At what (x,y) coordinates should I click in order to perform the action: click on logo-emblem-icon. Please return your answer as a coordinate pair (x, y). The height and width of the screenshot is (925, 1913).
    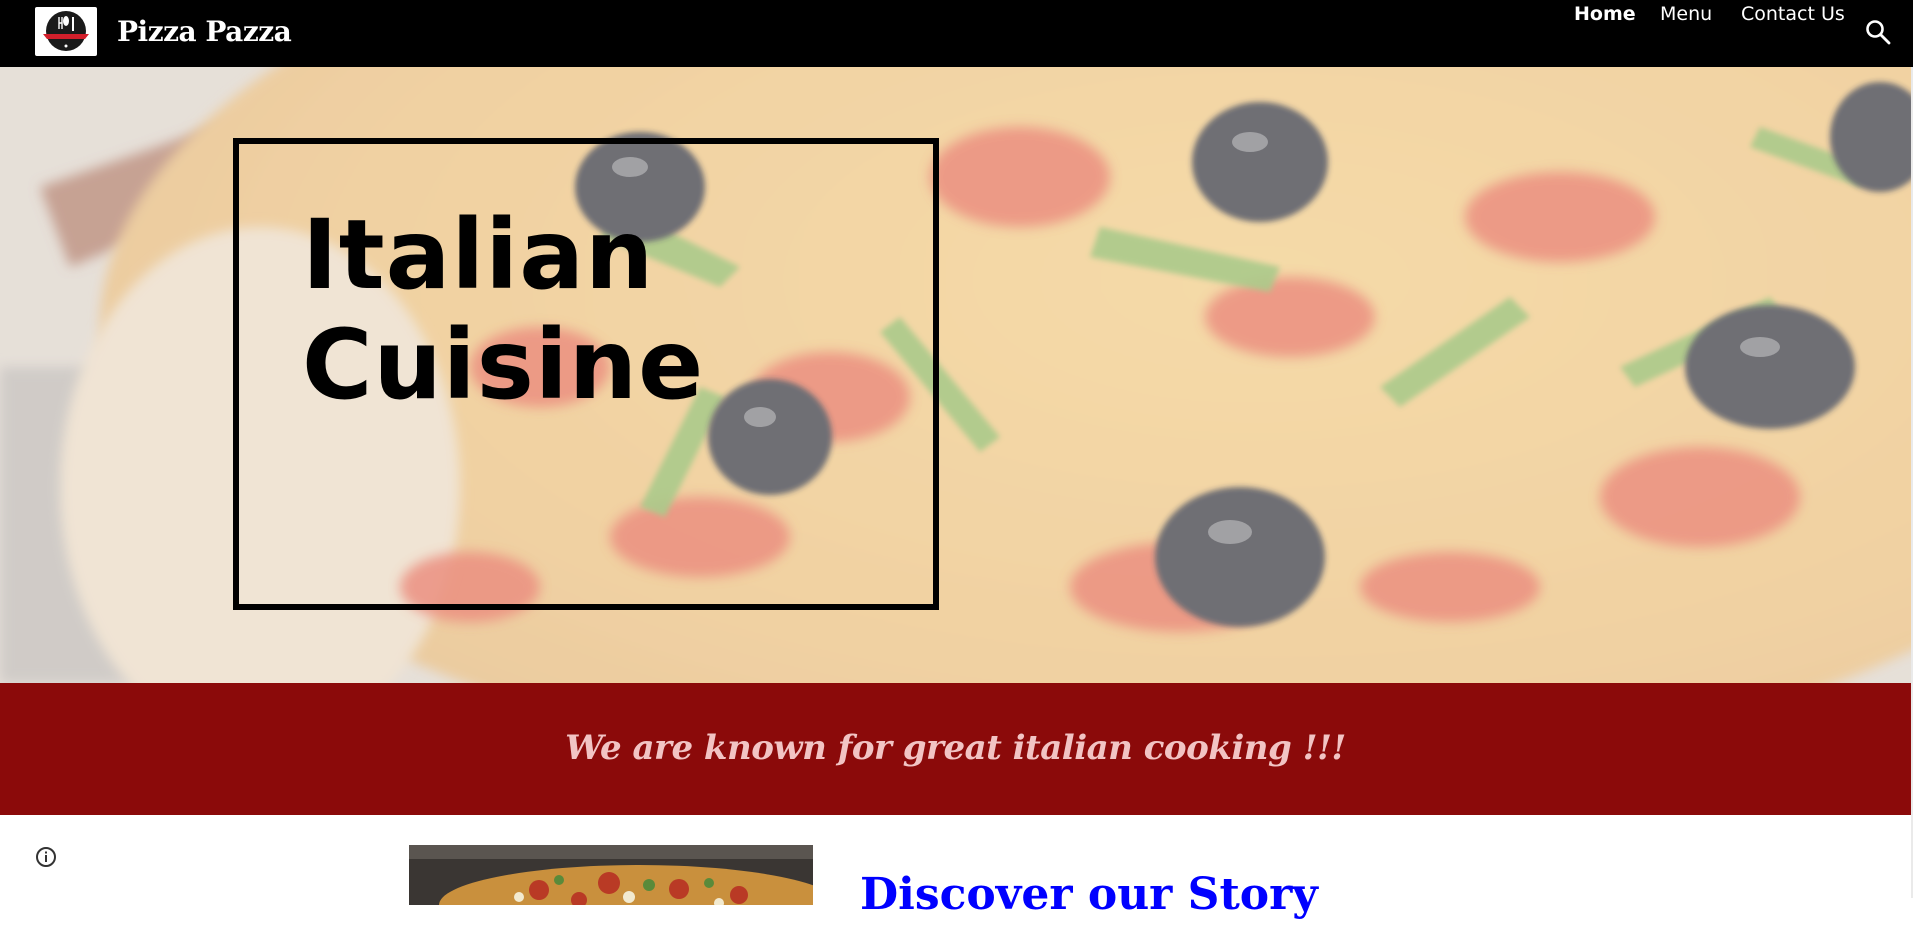
    Looking at the image, I should click on (66, 31).